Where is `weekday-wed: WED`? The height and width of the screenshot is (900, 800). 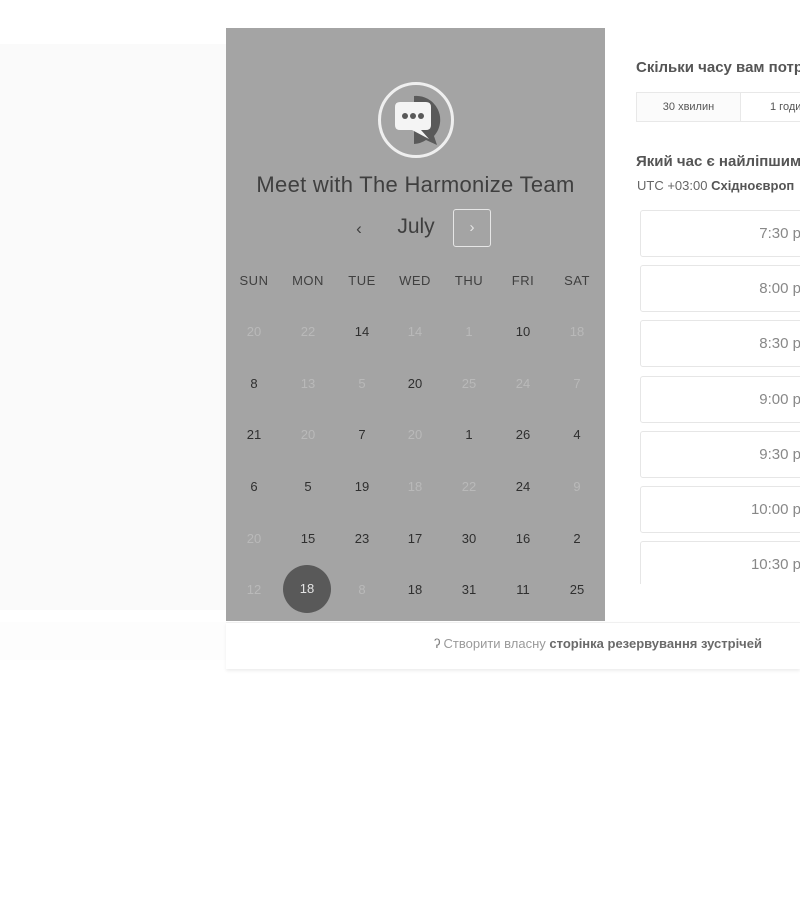 weekday-wed: WED is located at coordinates (415, 280).